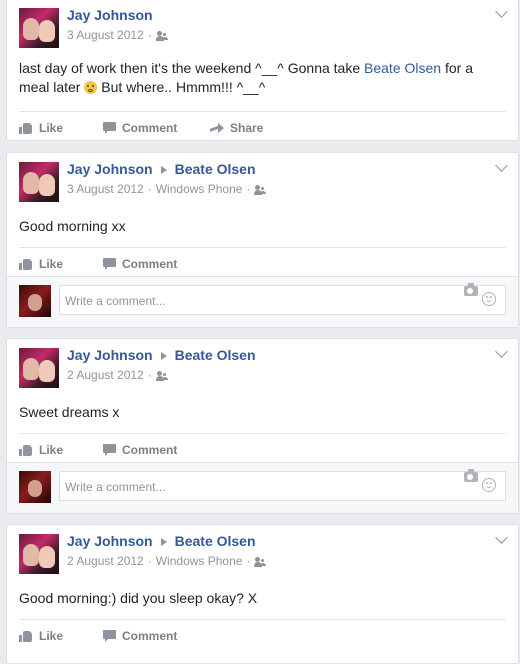  I want to click on post-names: Jay Johnson, so click(110, 15).